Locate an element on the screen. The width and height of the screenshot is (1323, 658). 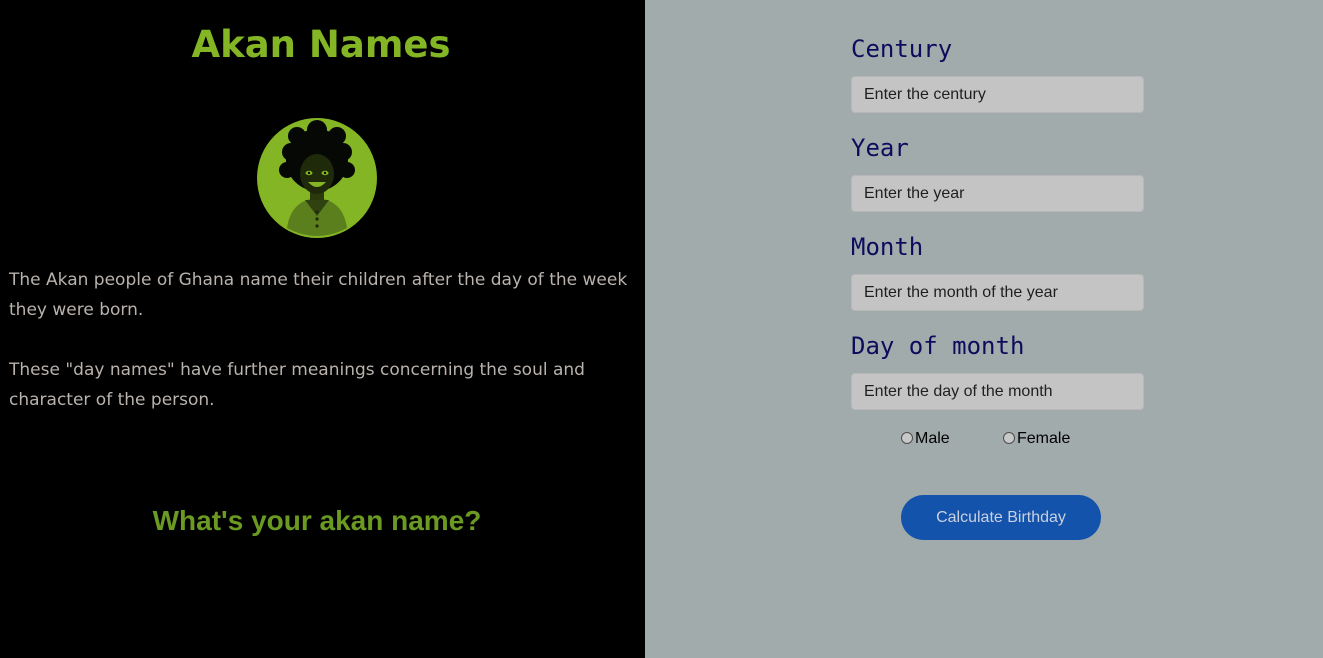
gender-option-male: Male is located at coordinates (925, 439).